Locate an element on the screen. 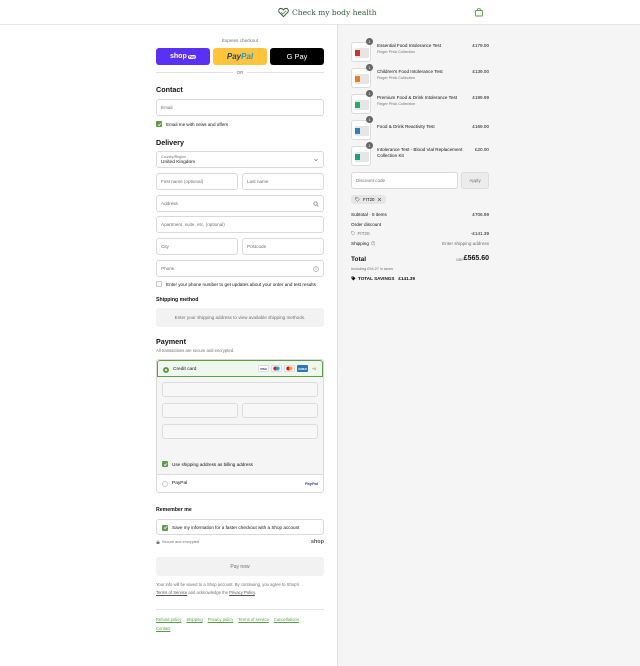 This screenshot has width=640, height=666. last-name-field: Last name is located at coordinates (283, 181).